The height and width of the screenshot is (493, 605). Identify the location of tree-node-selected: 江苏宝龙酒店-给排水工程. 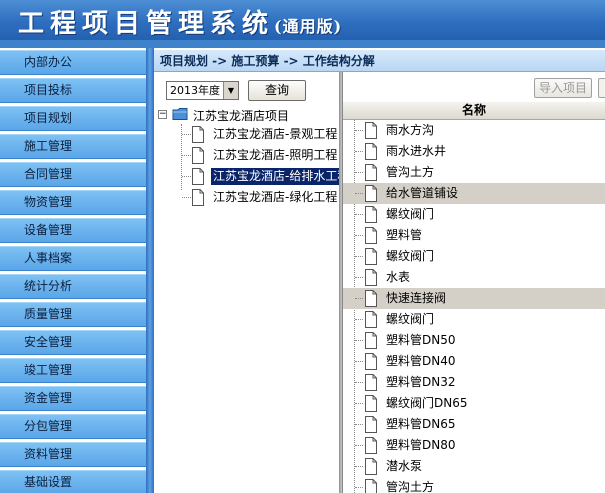
(267, 177).